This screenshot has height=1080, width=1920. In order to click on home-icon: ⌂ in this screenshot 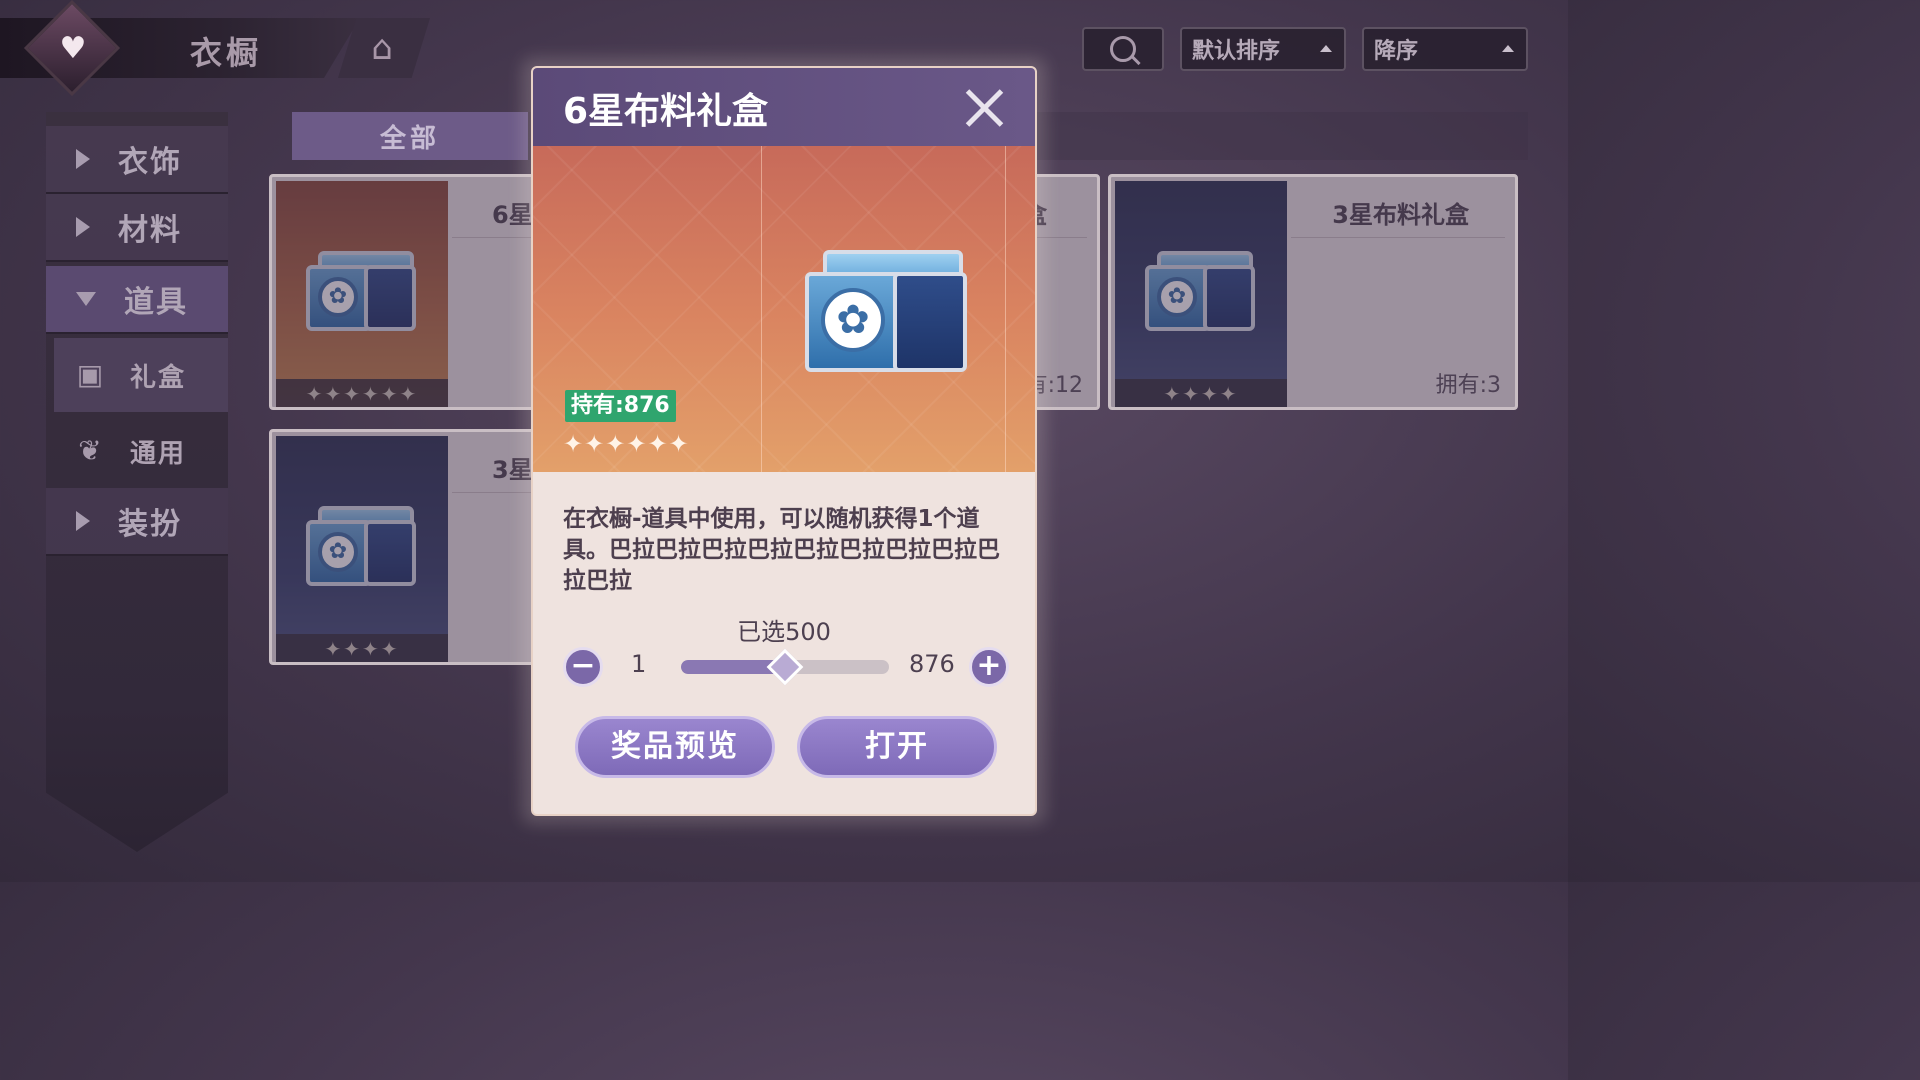, I will do `click(382, 48)`.